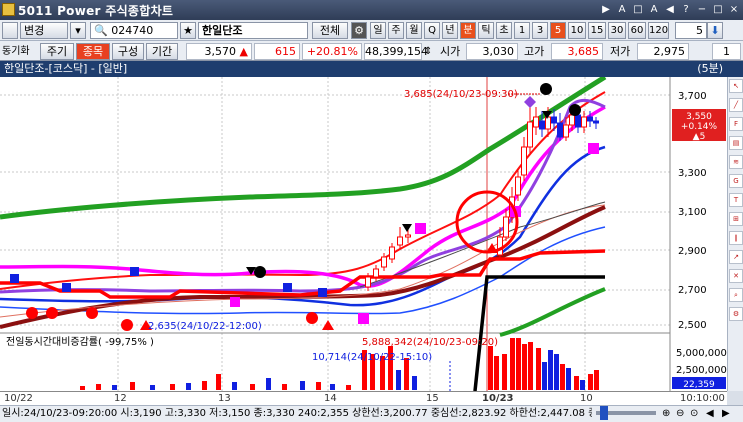  I want to click on range-button: 기간, so click(162, 51).